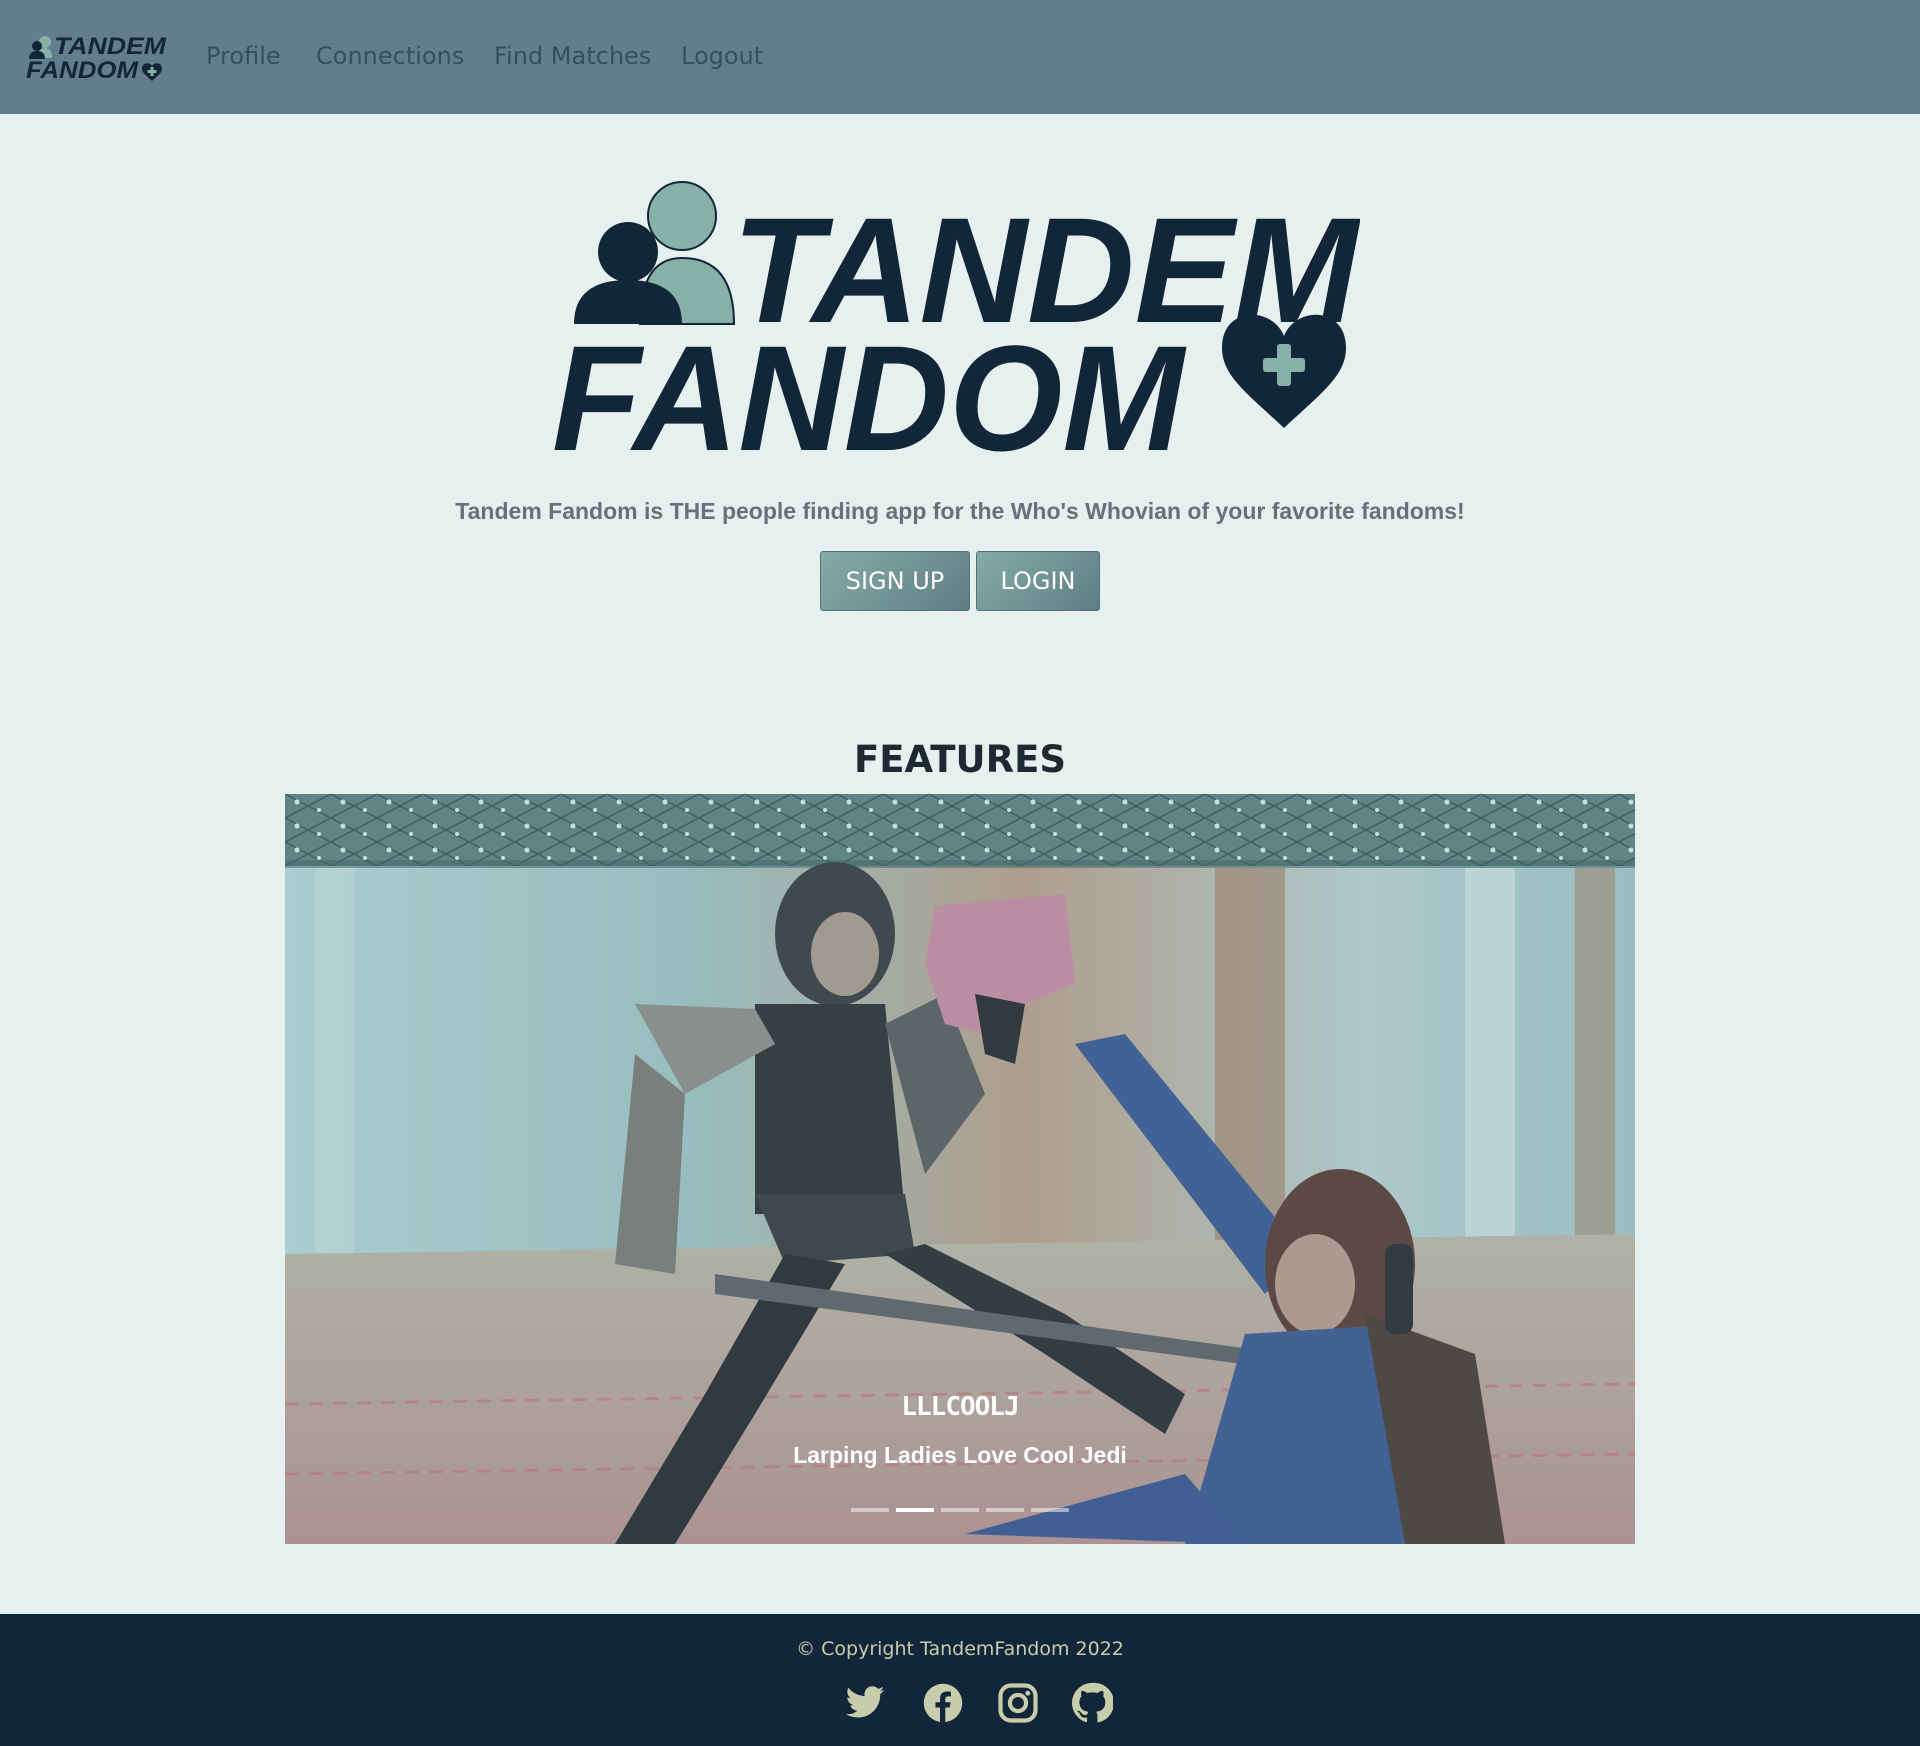 This screenshot has width=1920, height=1746. I want to click on svg-text: TANDEM, so click(110, 46).